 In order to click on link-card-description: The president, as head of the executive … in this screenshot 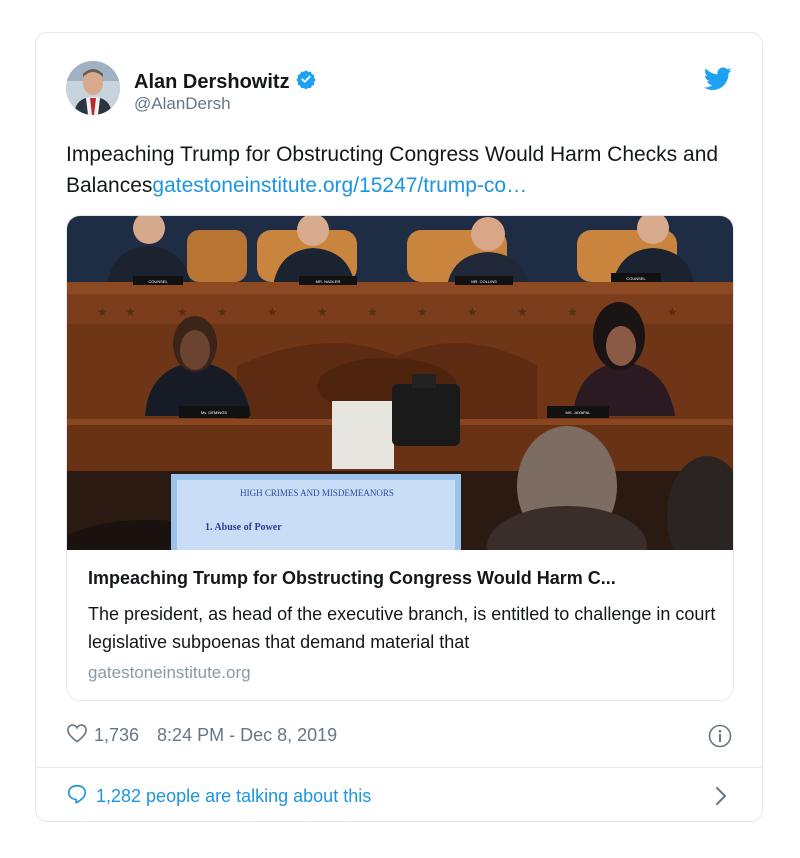, I will do `click(402, 628)`.